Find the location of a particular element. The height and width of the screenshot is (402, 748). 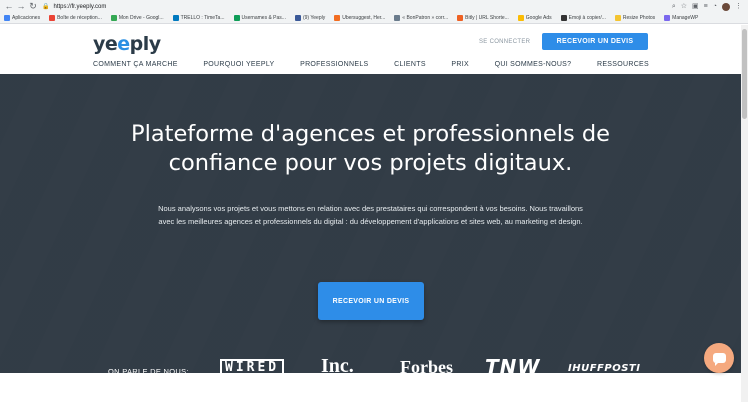

bookmark-item: Google Ads is located at coordinates (534, 18).